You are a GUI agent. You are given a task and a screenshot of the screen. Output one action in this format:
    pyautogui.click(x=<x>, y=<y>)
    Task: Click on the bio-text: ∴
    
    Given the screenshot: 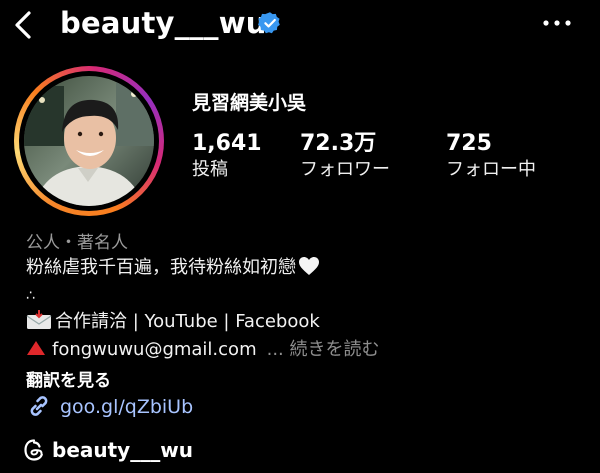 What is the action you would take?
    pyautogui.click(x=30, y=296)
    